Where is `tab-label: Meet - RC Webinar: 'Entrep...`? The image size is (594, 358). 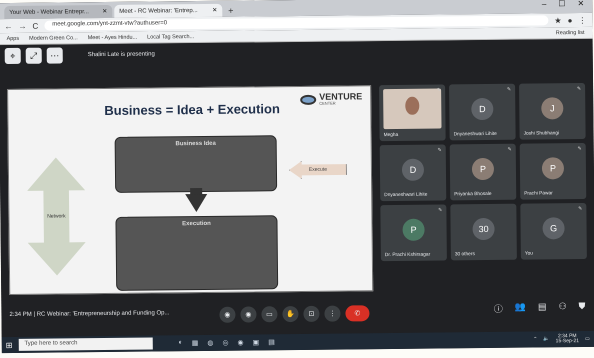 tab-label: Meet - RC Webinar: 'Entrep... is located at coordinates (158, 11).